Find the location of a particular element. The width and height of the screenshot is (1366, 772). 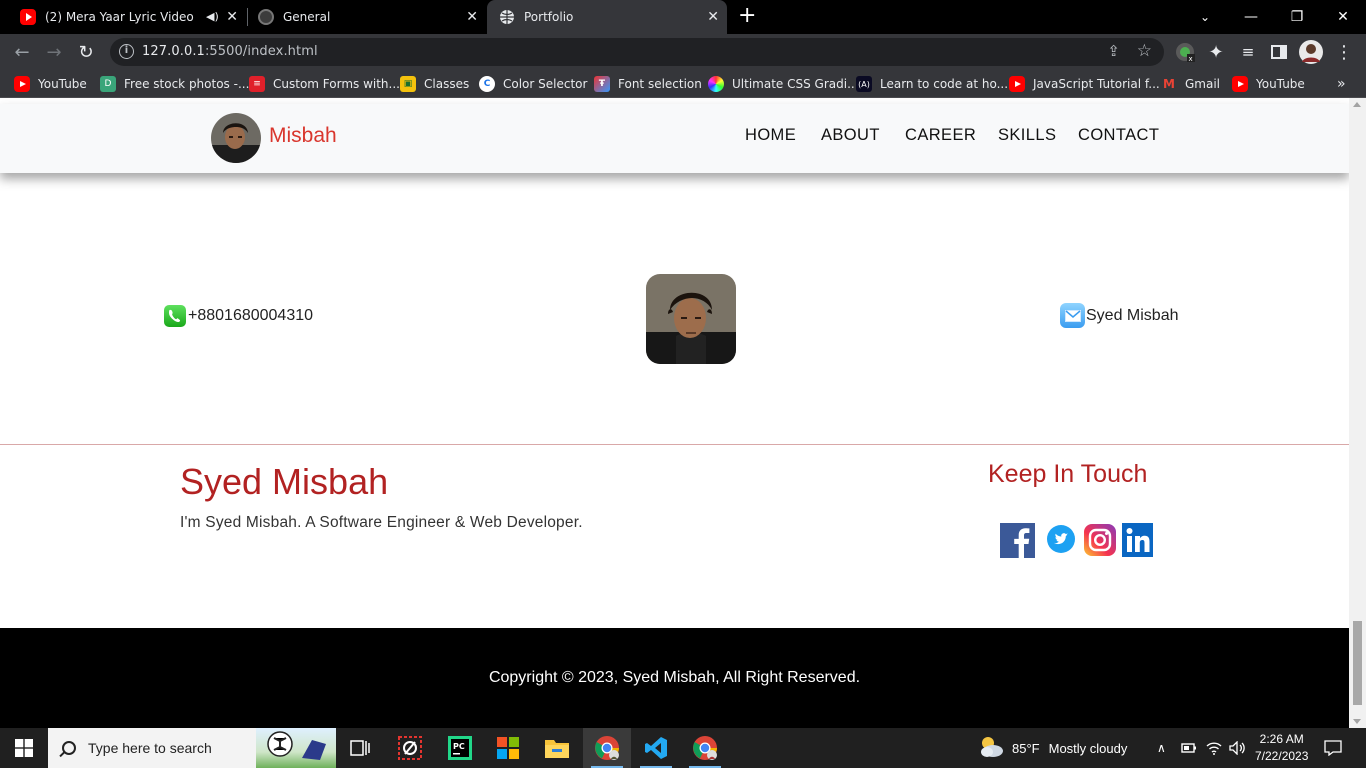

windows-start-icon is located at coordinates (24, 748).